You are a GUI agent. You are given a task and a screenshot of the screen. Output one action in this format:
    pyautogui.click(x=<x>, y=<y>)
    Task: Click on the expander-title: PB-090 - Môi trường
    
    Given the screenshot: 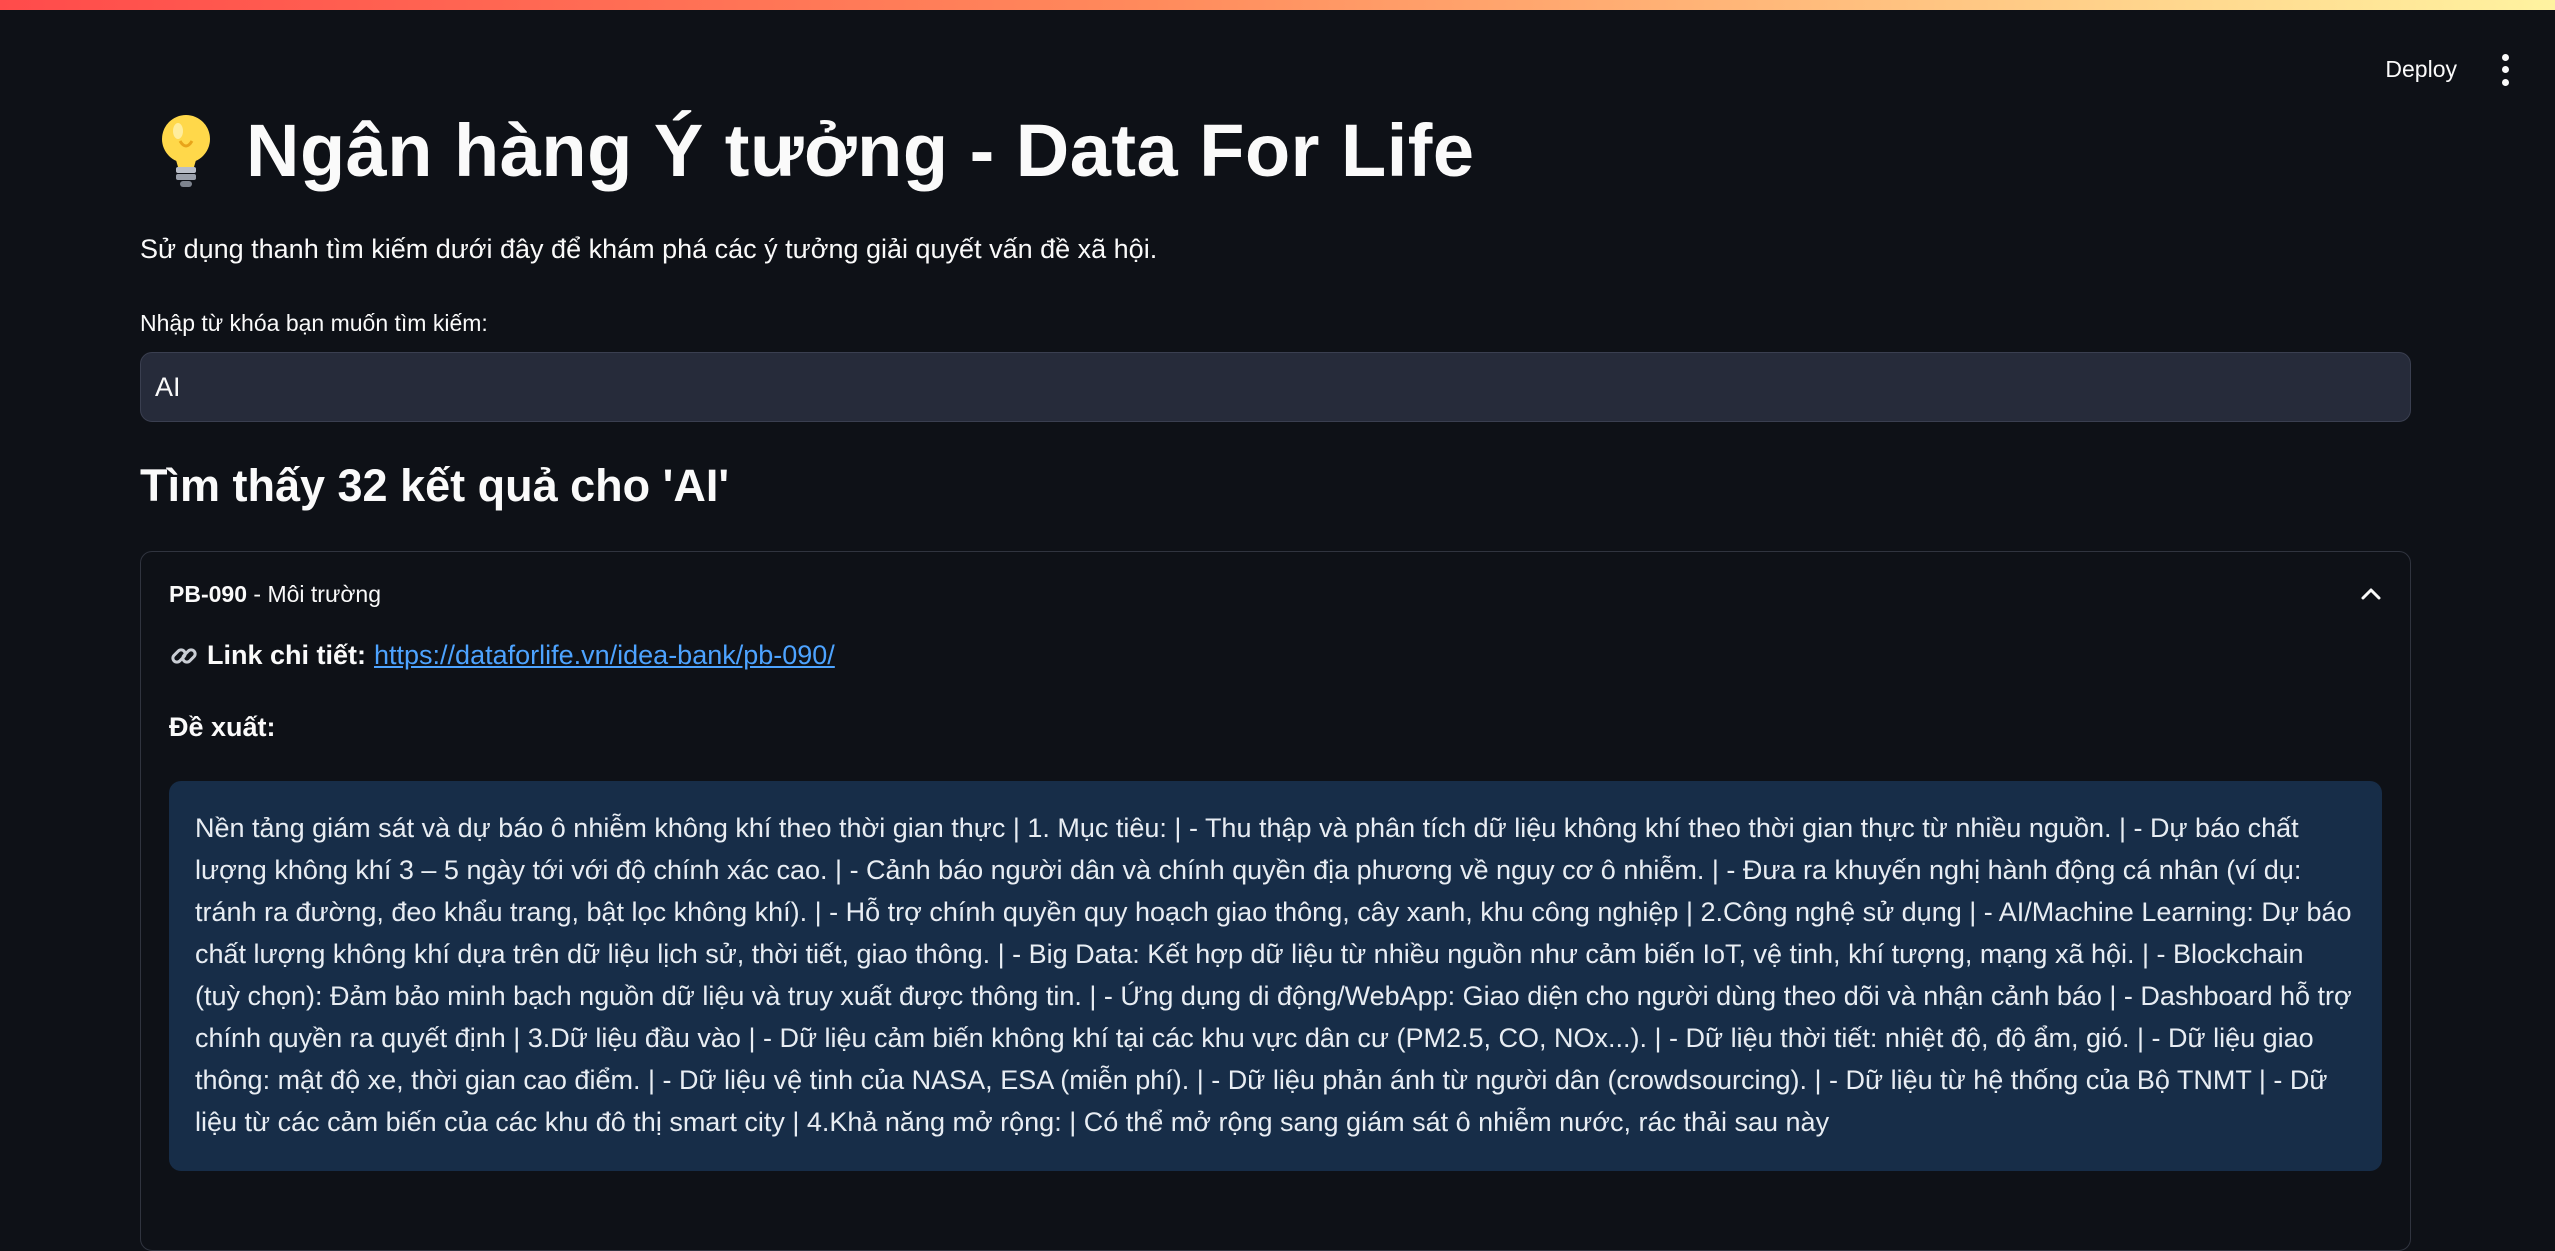 What is the action you would take?
    pyautogui.click(x=275, y=594)
    